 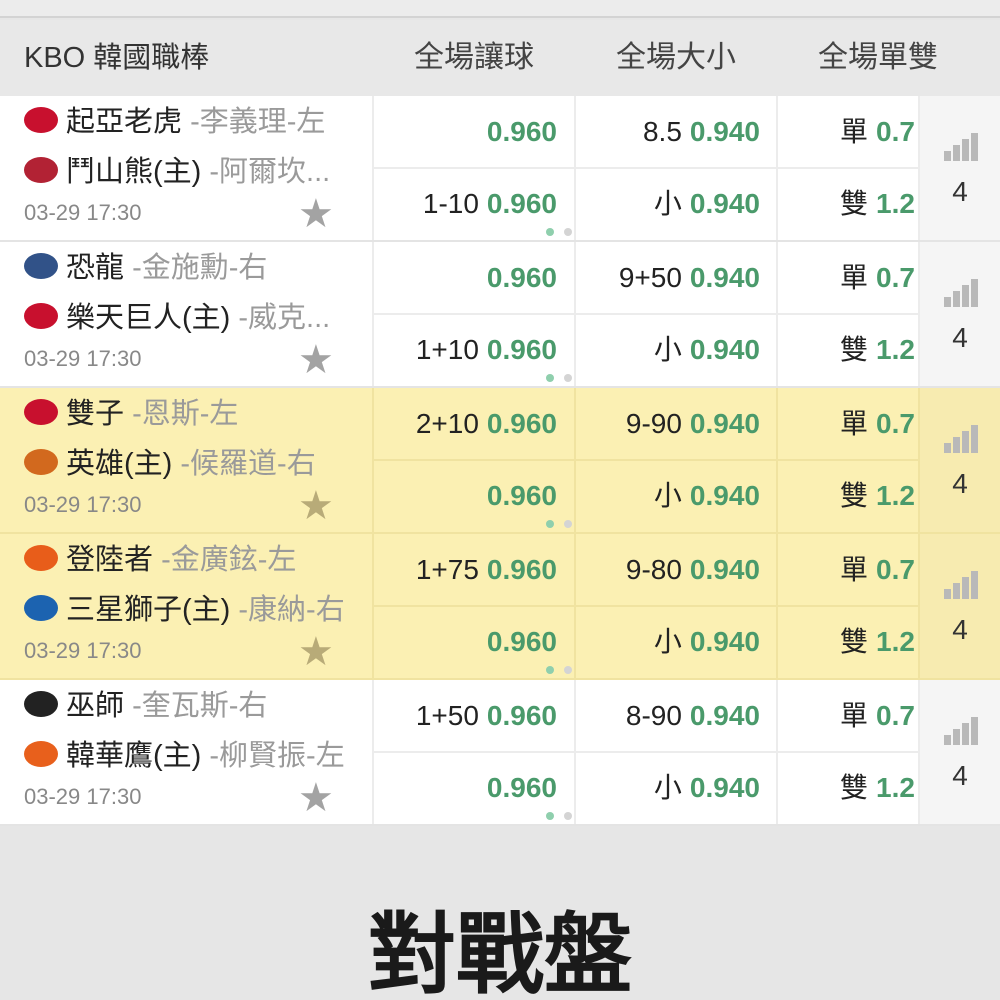 I want to click on away-team: 巫師 -奎瓦斯-右, so click(x=196, y=706).